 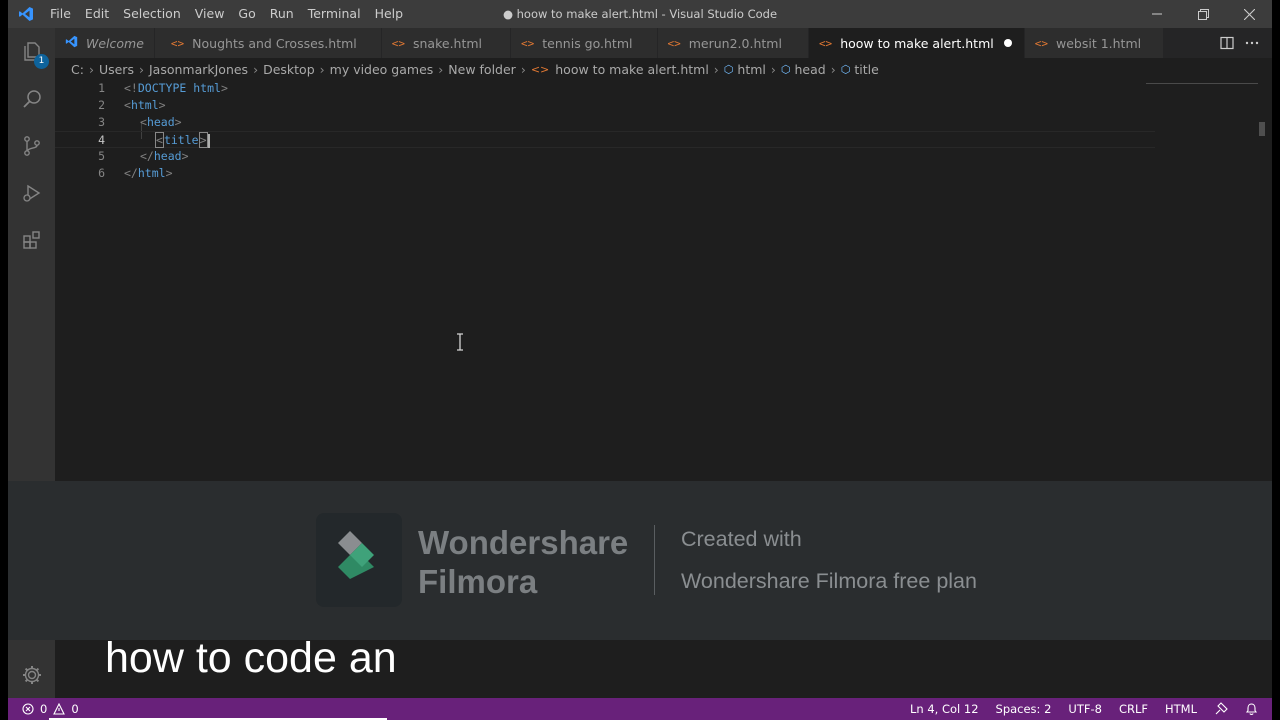 What do you see at coordinates (31, 145) in the screenshot?
I see `source-control-button` at bounding box center [31, 145].